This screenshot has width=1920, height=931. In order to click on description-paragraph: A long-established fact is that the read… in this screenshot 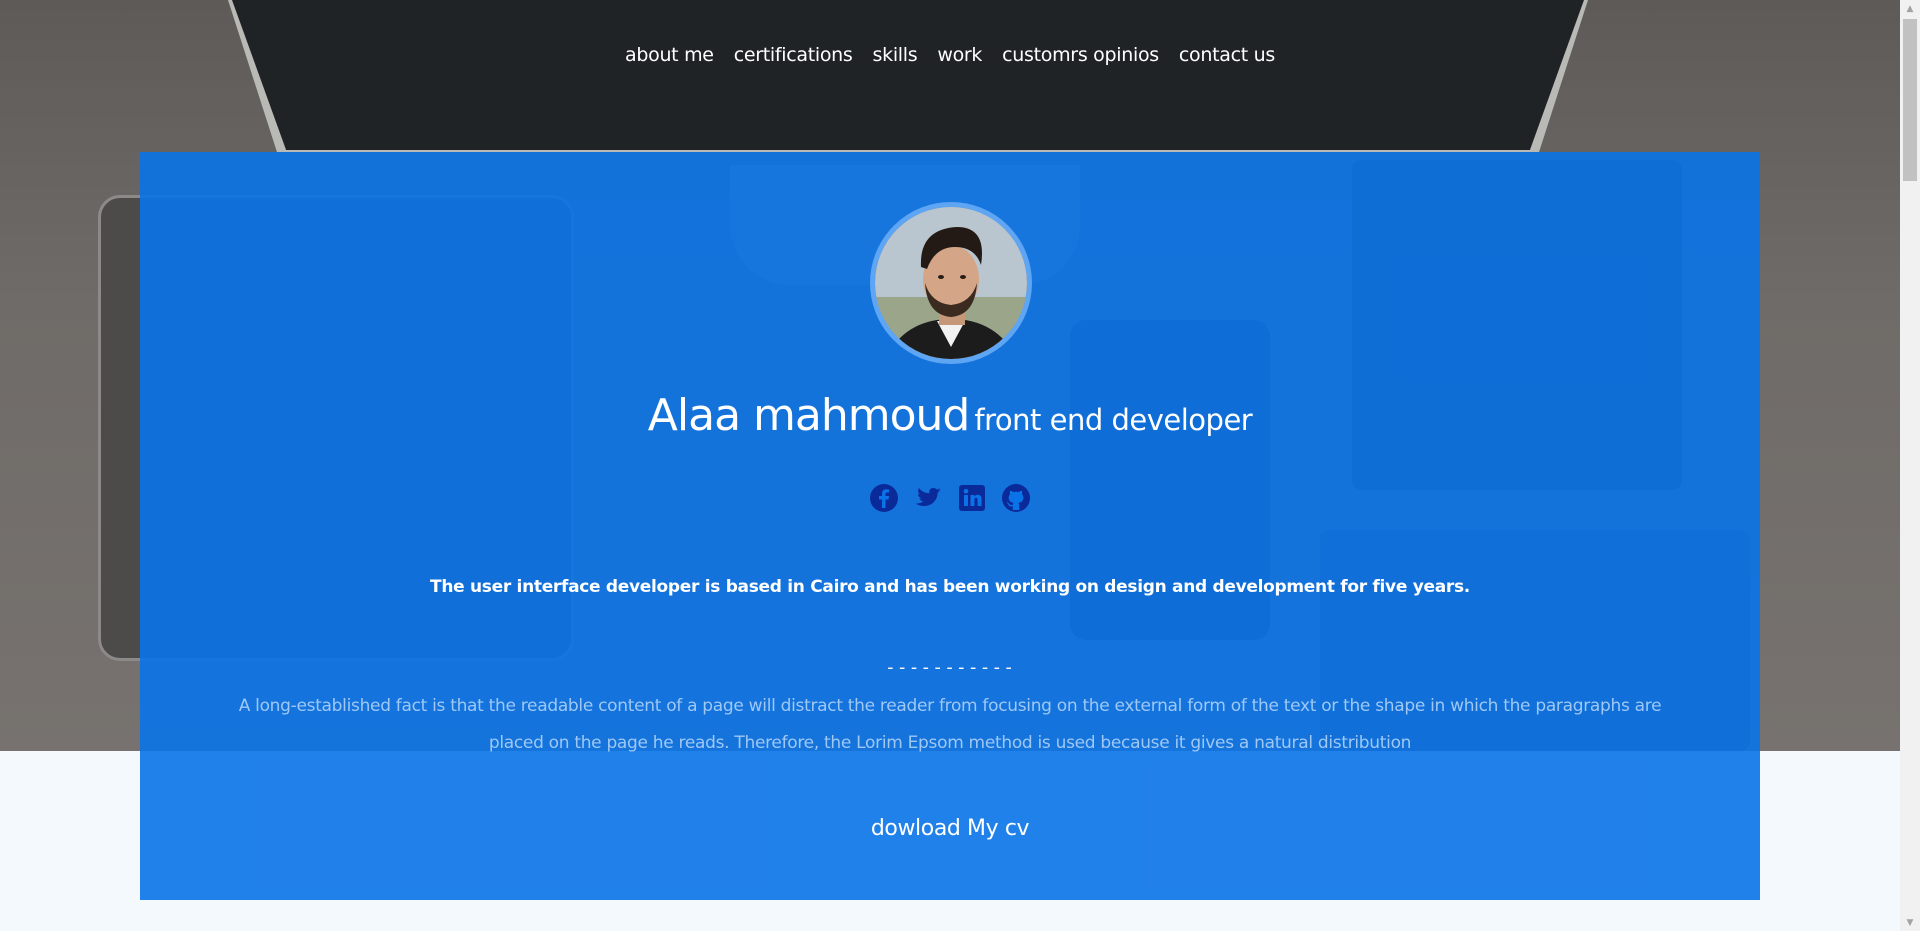, I will do `click(950, 724)`.